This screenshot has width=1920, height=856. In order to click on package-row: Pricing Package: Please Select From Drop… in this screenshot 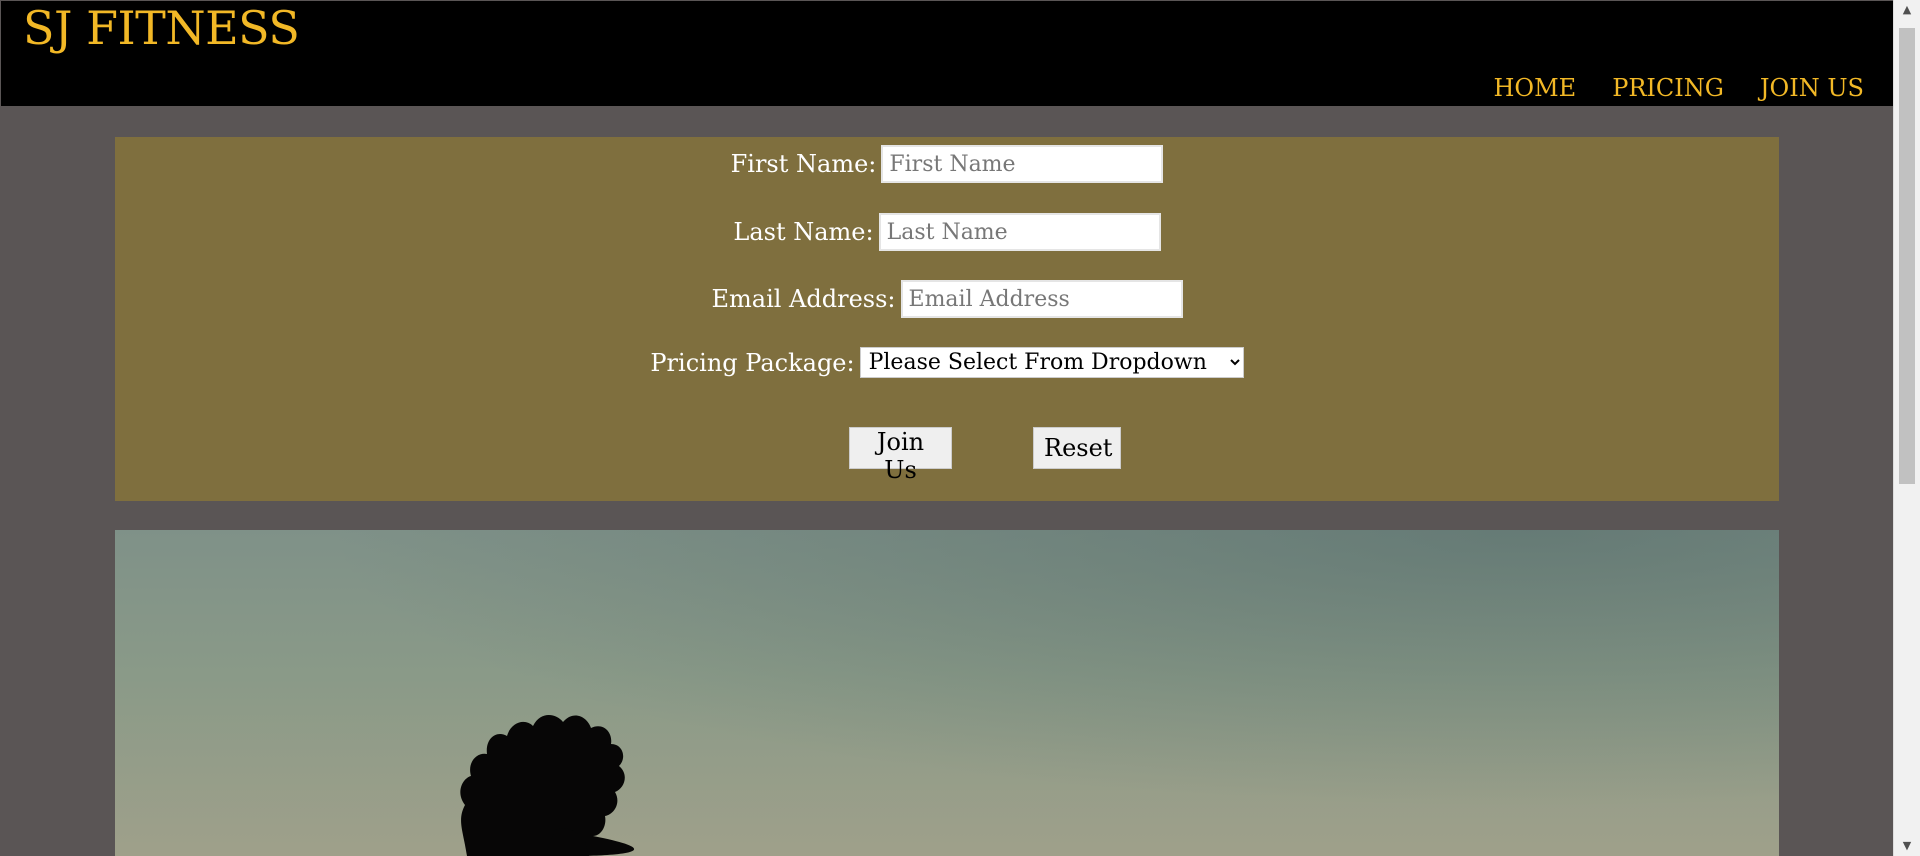, I will do `click(947, 362)`.